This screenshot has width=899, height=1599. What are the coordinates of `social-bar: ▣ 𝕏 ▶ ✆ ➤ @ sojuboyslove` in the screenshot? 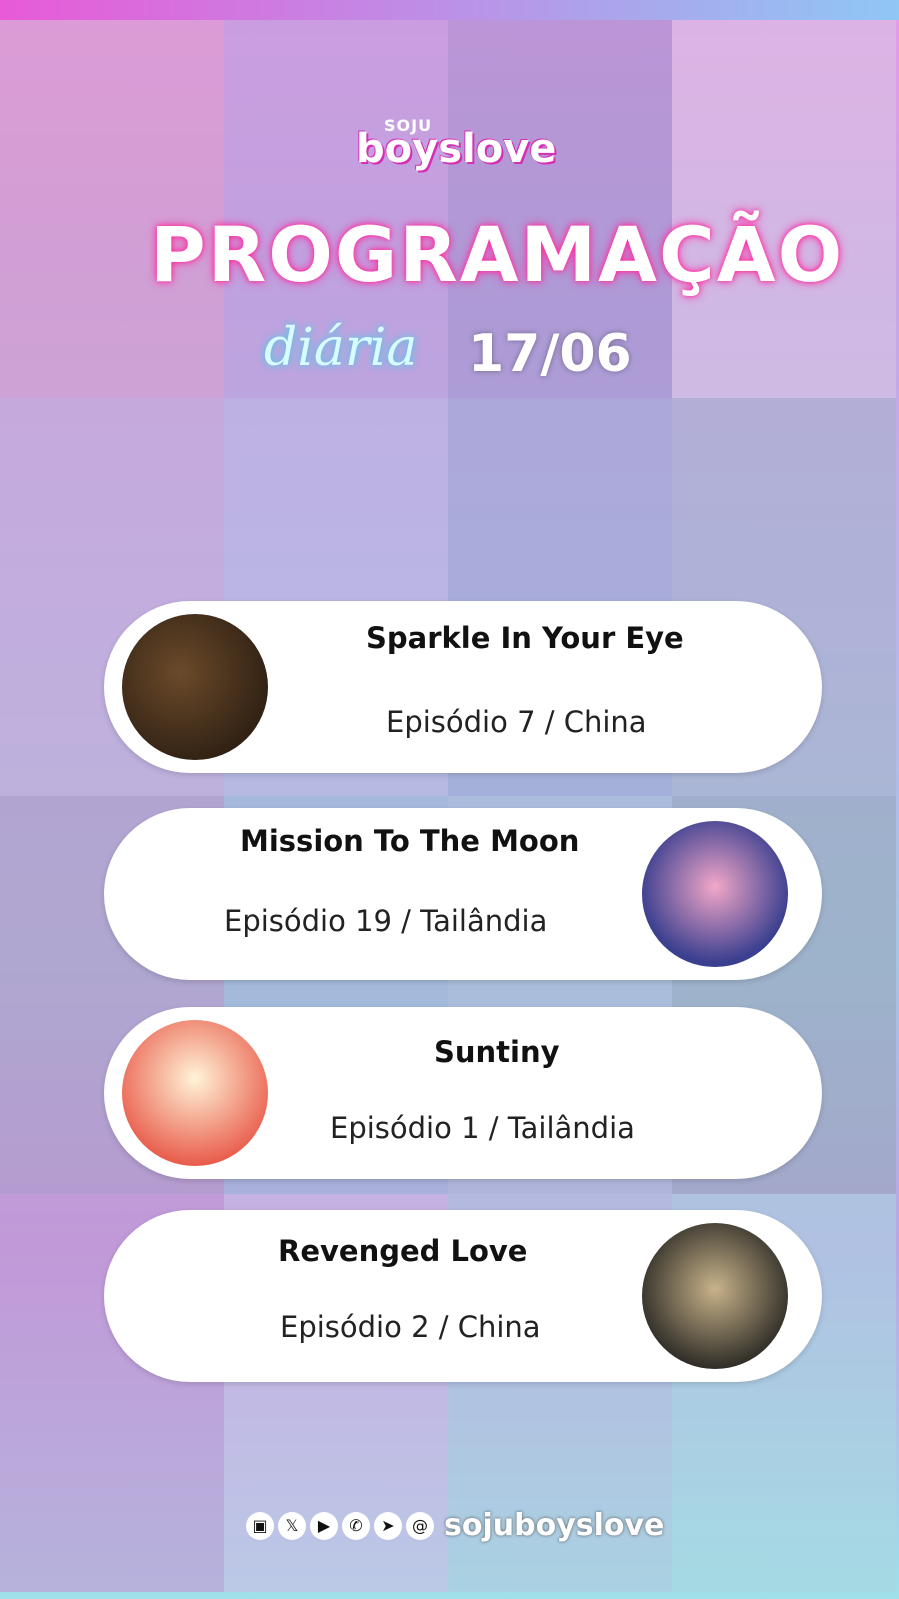 It's located at (455, 1525).